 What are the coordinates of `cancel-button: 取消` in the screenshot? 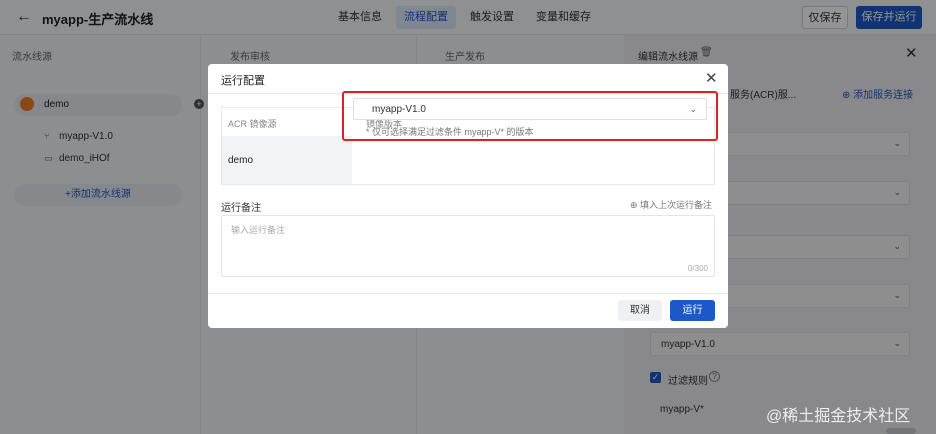 It's located at (640, 310).